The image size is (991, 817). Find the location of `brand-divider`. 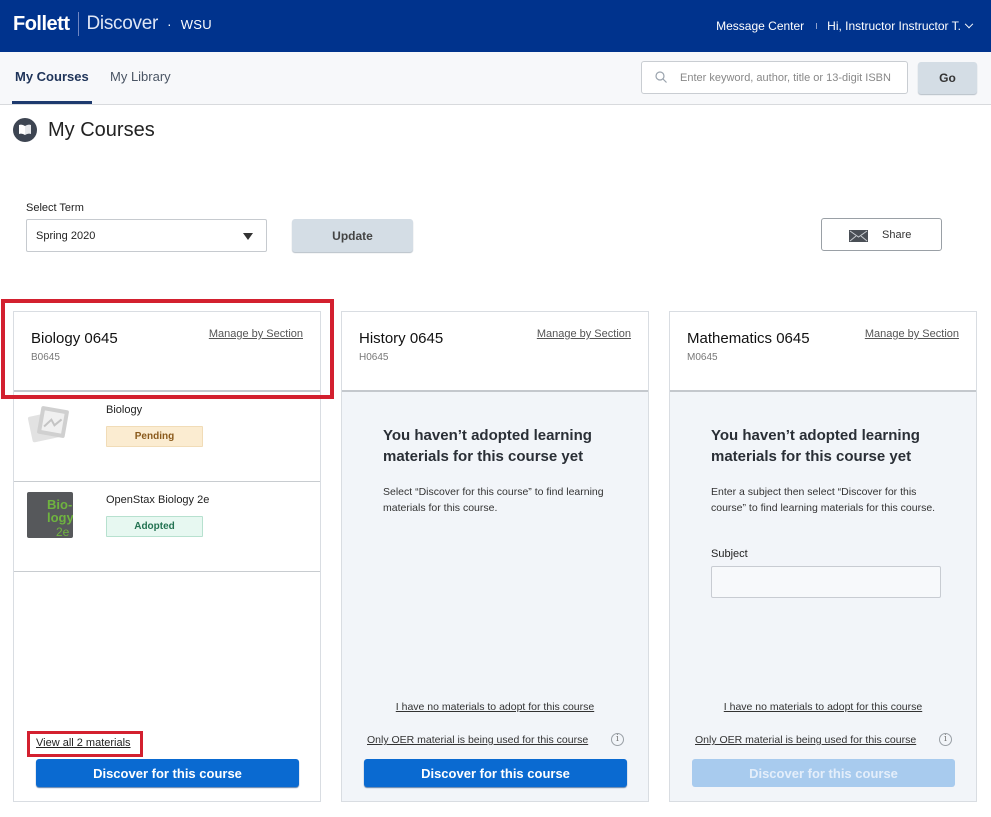

brand-divider is located at coordinates (78, 24).